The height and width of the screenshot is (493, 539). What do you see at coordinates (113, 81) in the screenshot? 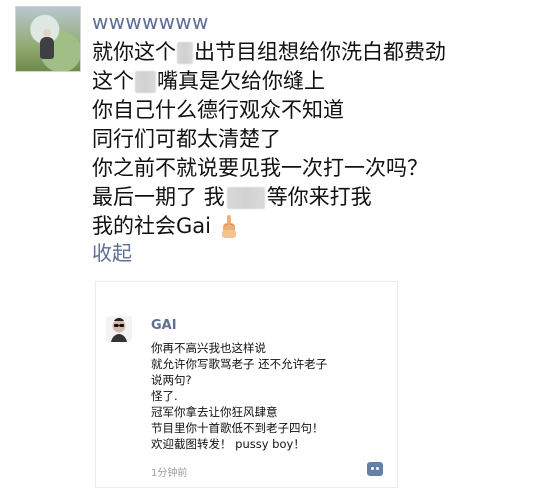
I see `post-line-2-part-a: 这个` at bounding box center [113, 81].